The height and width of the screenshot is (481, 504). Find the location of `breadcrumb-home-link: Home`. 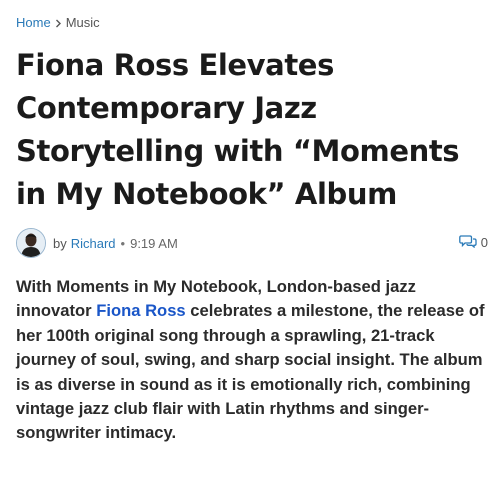

breadcrumb-home-link: Home is located at coordinates (33, 23).